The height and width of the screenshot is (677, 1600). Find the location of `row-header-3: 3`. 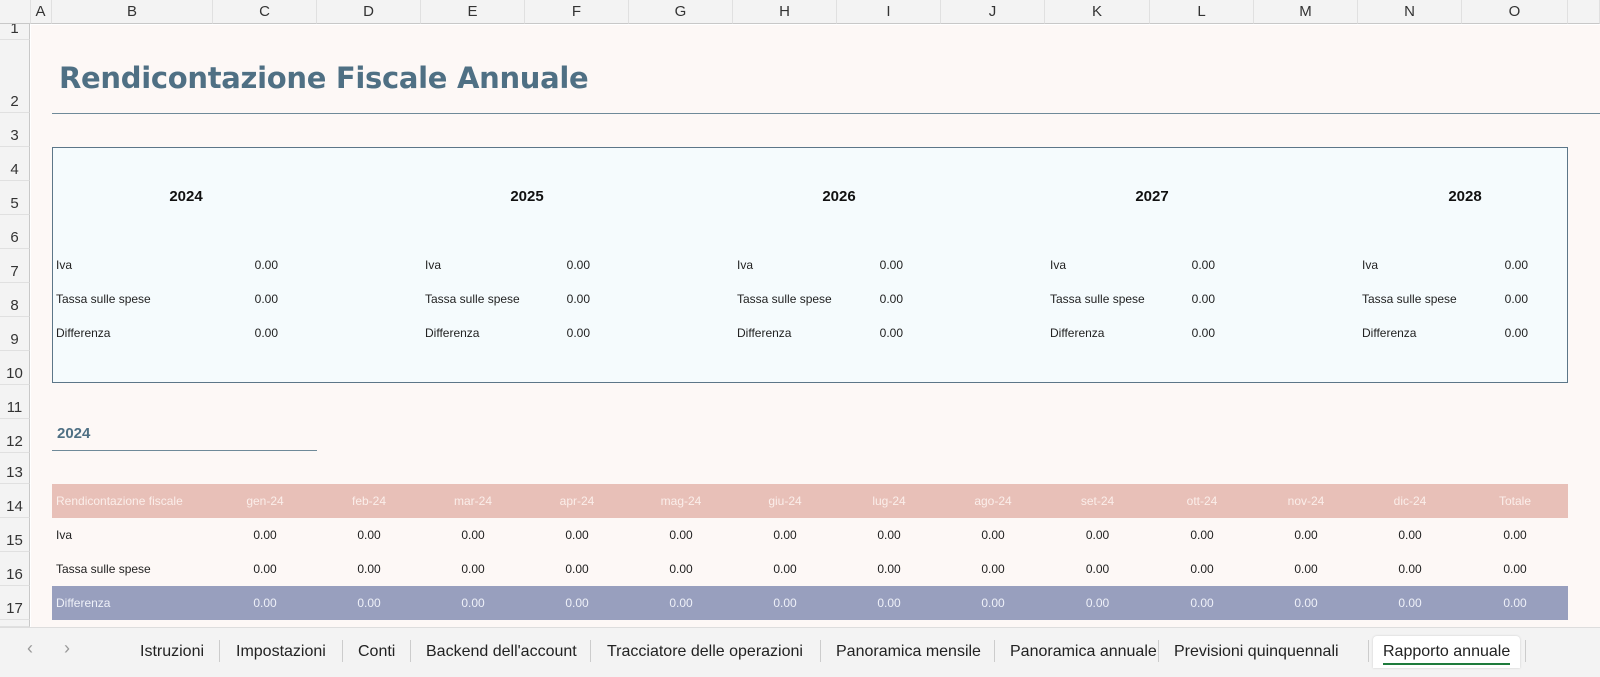

row-header-3: 3 is located at coordinates (15, 130).